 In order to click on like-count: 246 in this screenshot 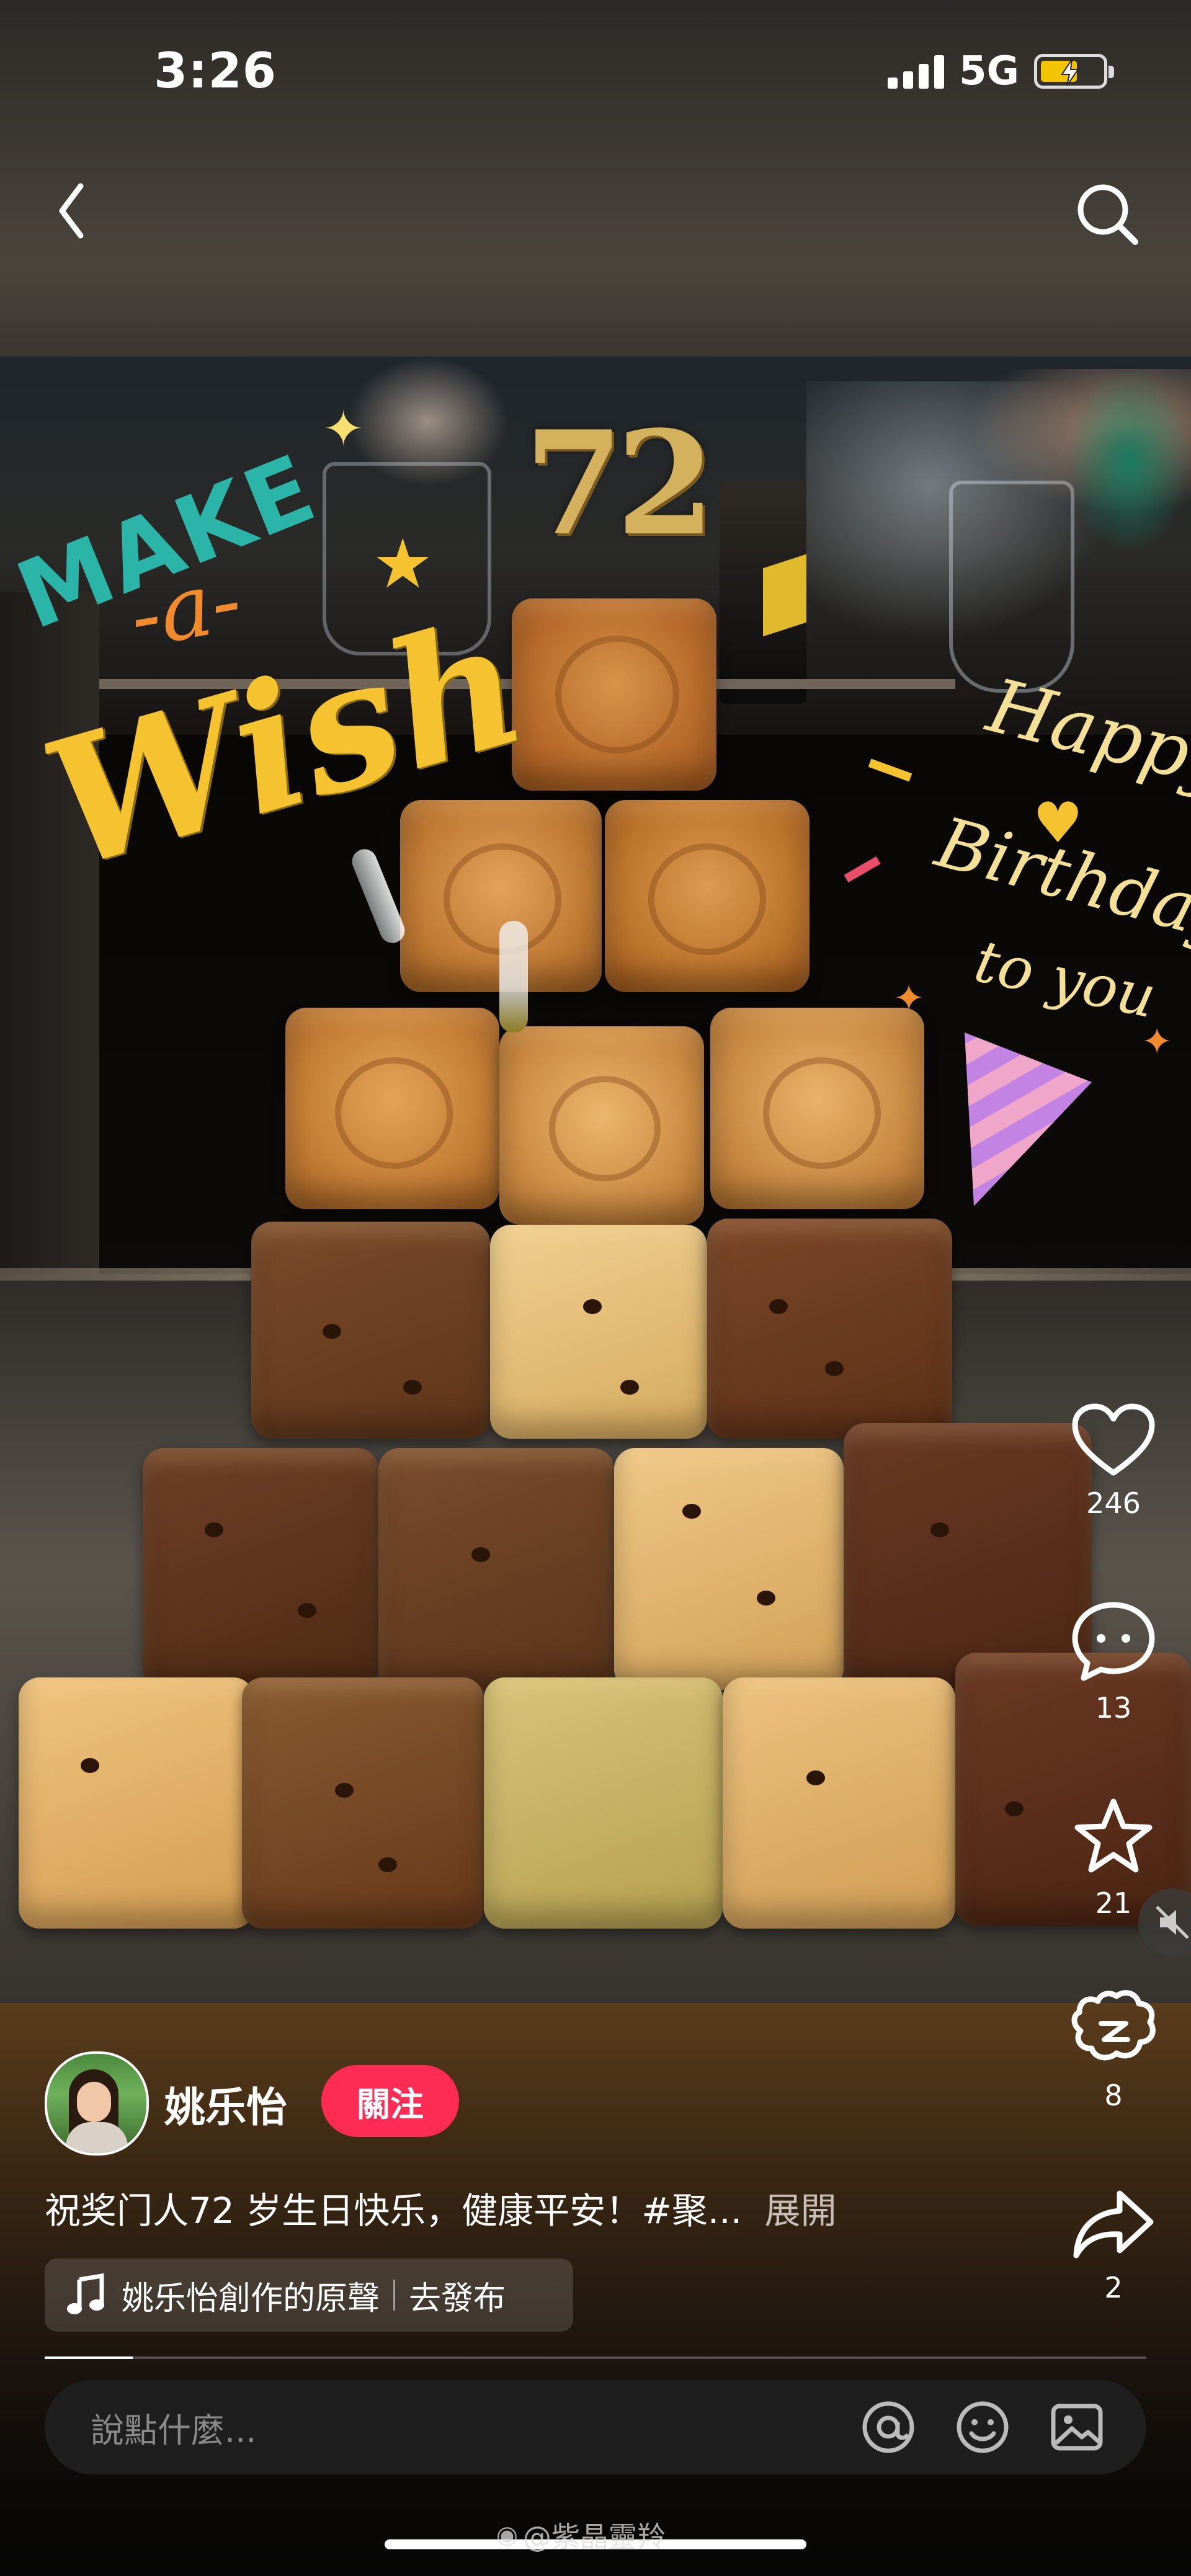, I will do `click(1113, 1503)`.